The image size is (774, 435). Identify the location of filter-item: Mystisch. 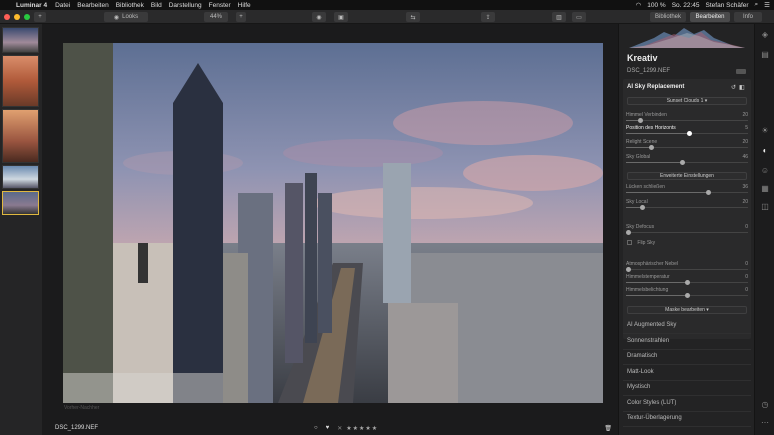
(688, 387).